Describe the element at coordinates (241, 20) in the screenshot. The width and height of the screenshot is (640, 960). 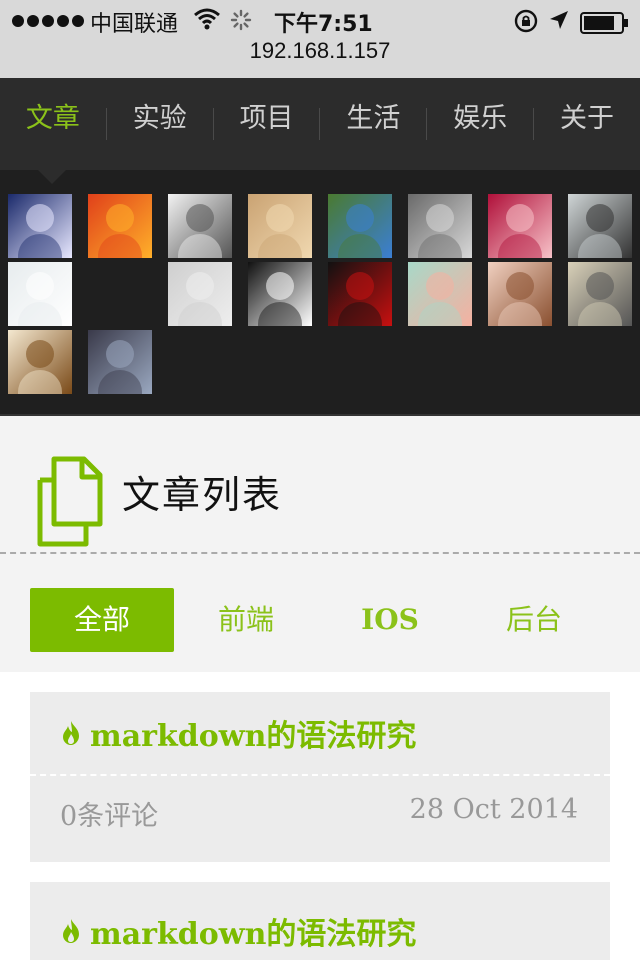
I see `loading-spinner-icon` at that location.